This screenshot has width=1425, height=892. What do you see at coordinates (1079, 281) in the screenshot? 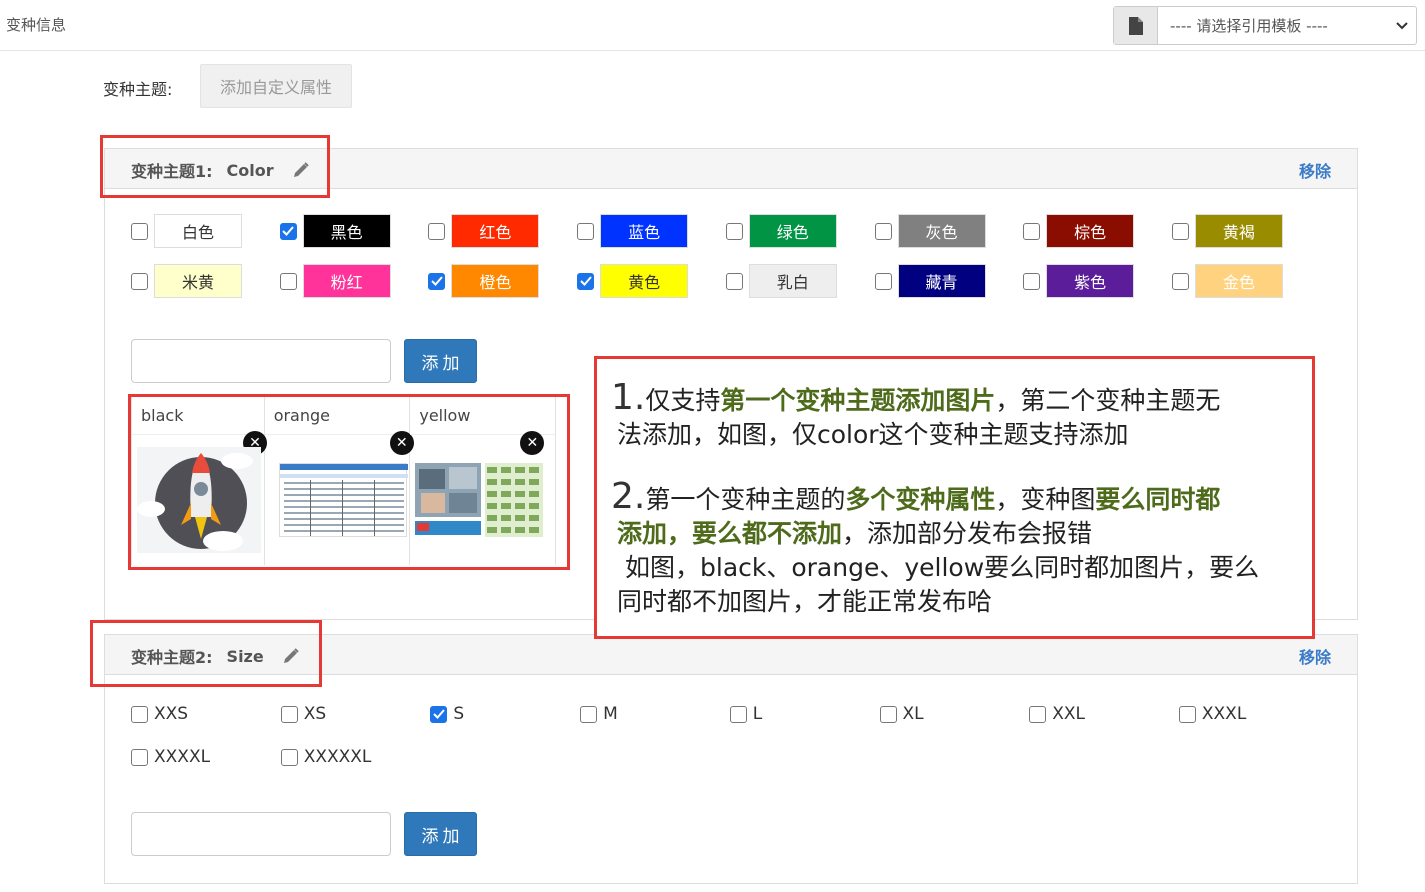
I see `color-option: 紫色` at bounding box center [1079, 281].